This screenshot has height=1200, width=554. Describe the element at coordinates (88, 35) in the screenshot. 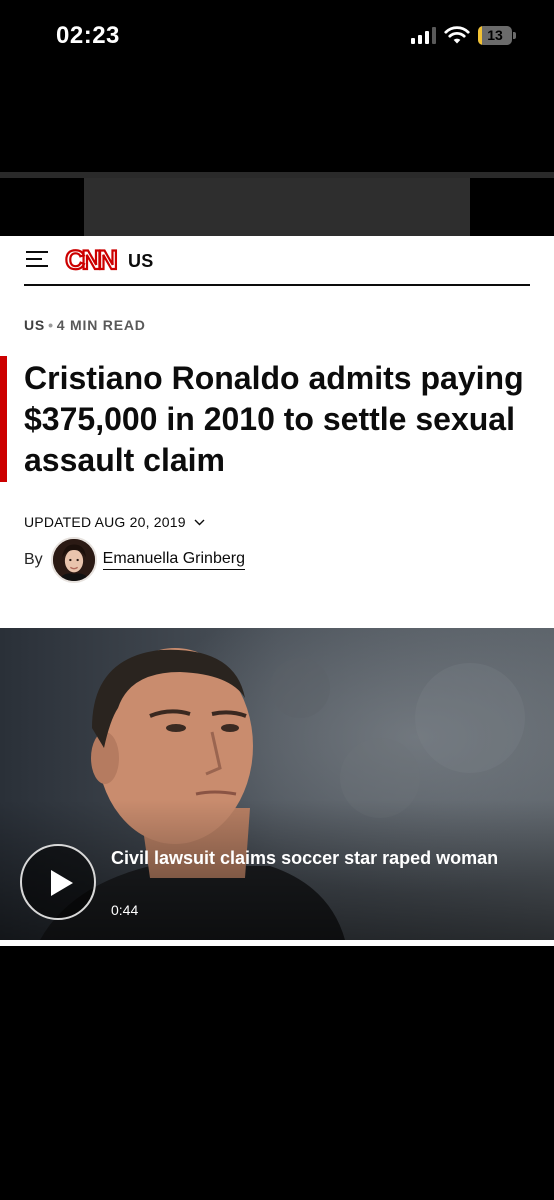

I see `status-time: 02:23` at that location.